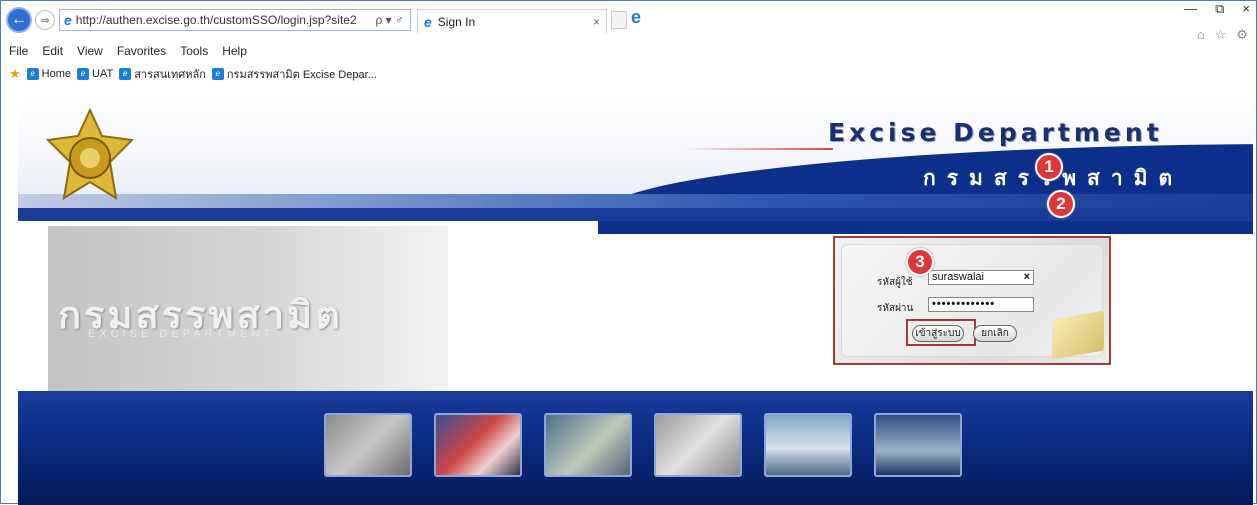 The height and width of the screenshot is (505, 1257). Describe the element at coordinates (995, 333) in the screenshot. I see `cancel-button: ยกเลิก` at that location.